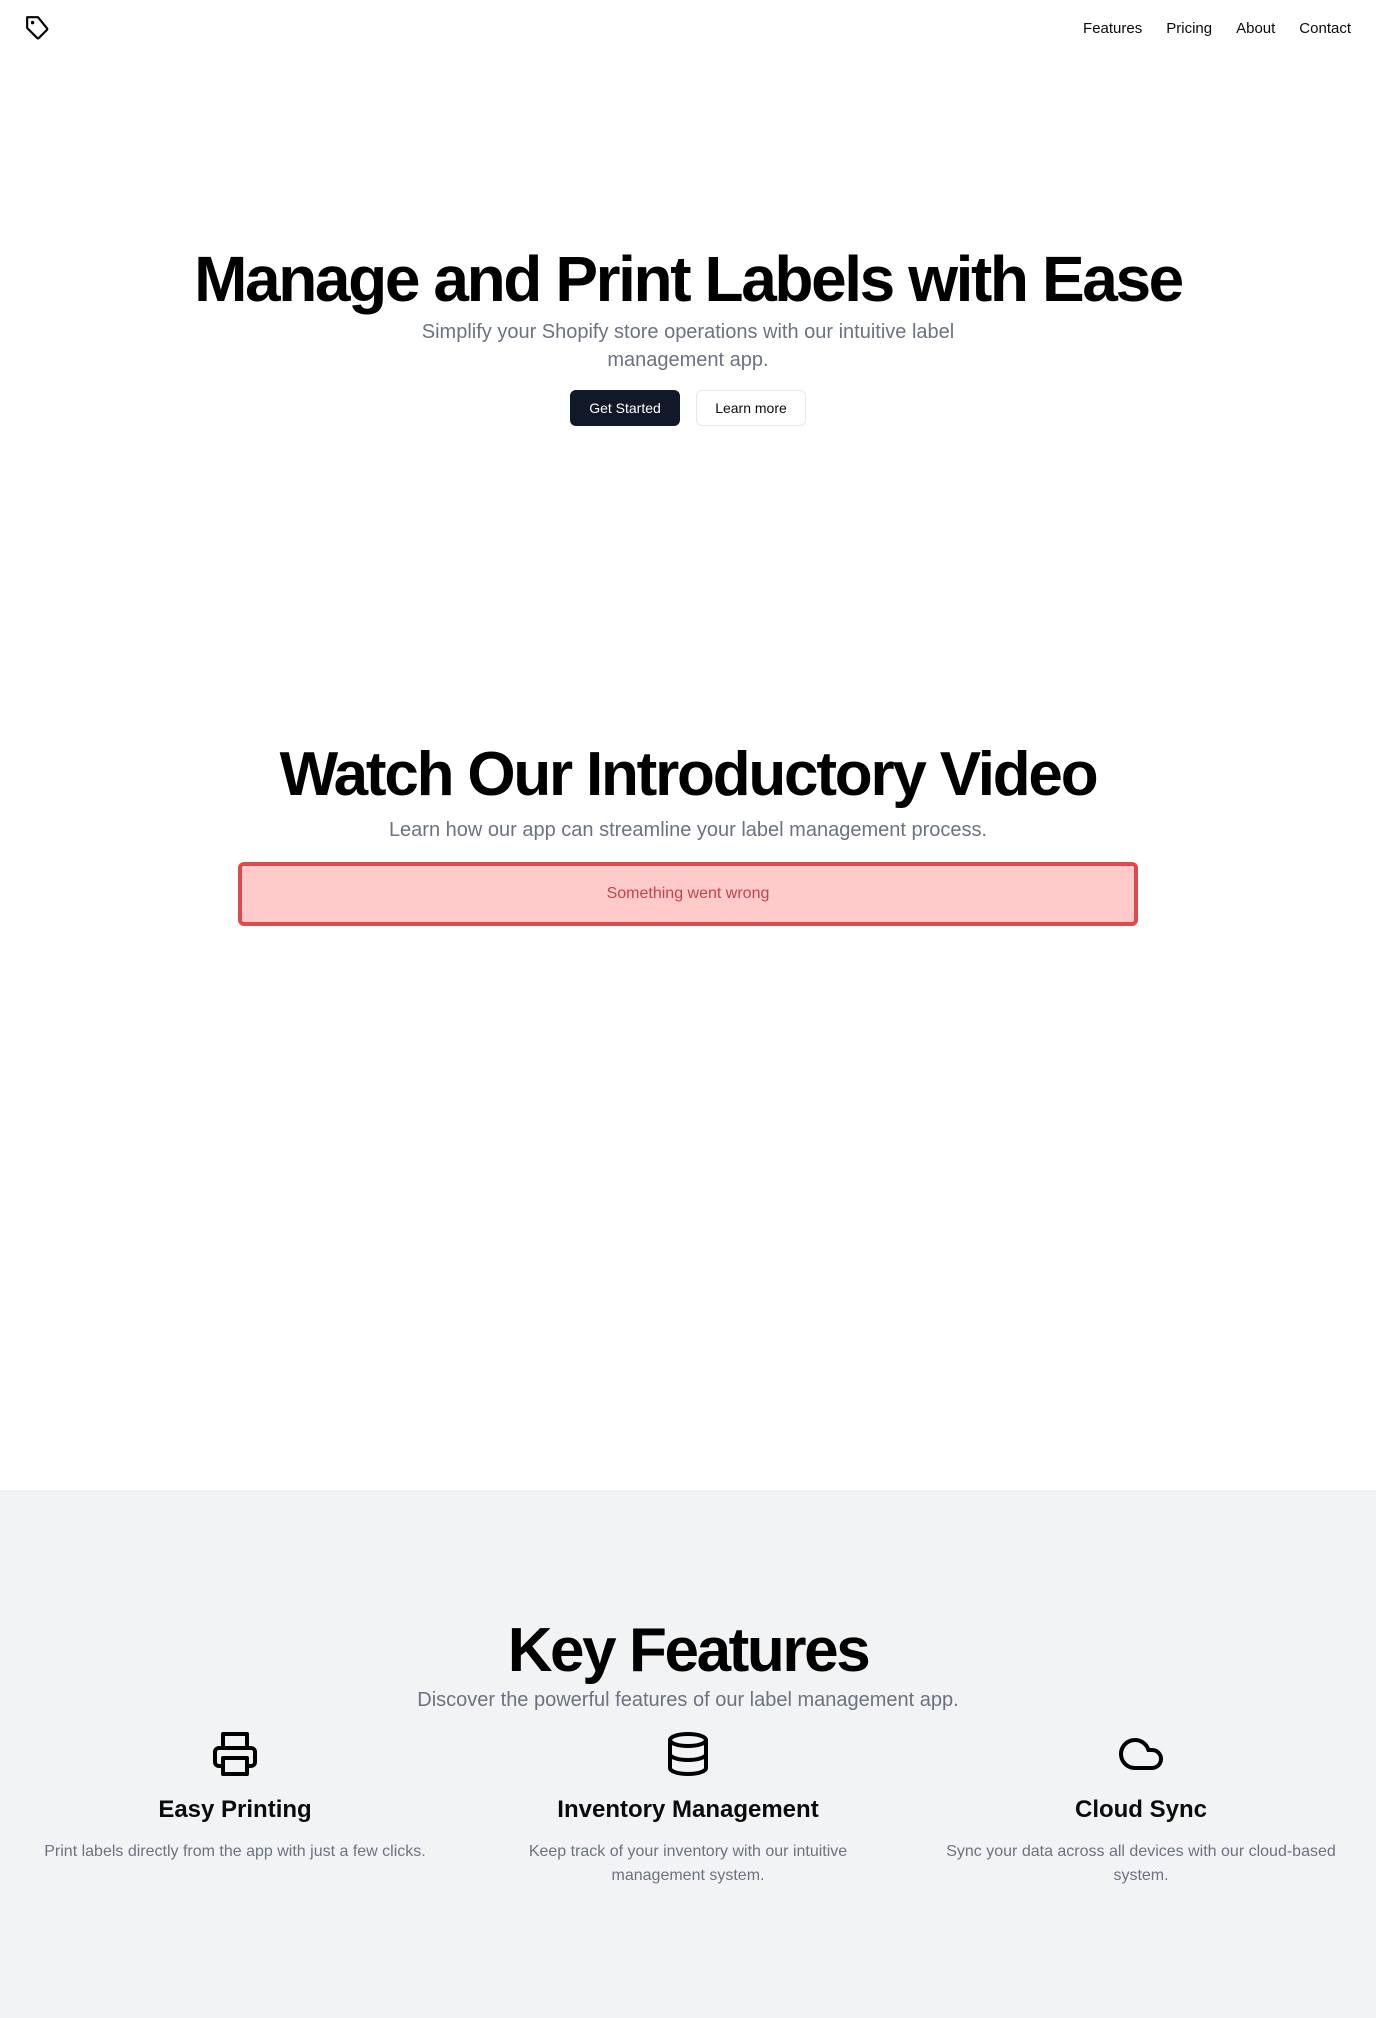 The image size is (1376, 2018). What do you see at coordinates (688, 28) in the screenshot?
I see `top-nav-bar: Features Pricing About Contact` at bounding box center [688, 28].